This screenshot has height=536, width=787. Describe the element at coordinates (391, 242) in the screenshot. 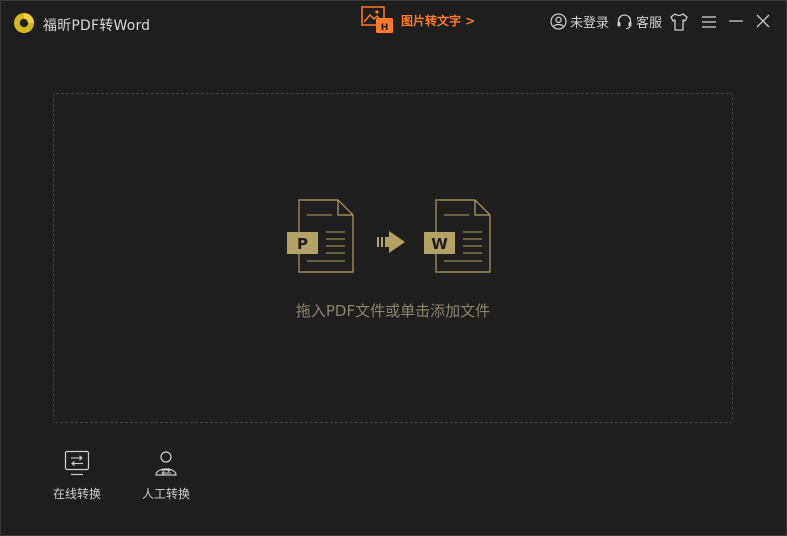

I see `convert-arrow-icon` at that location.